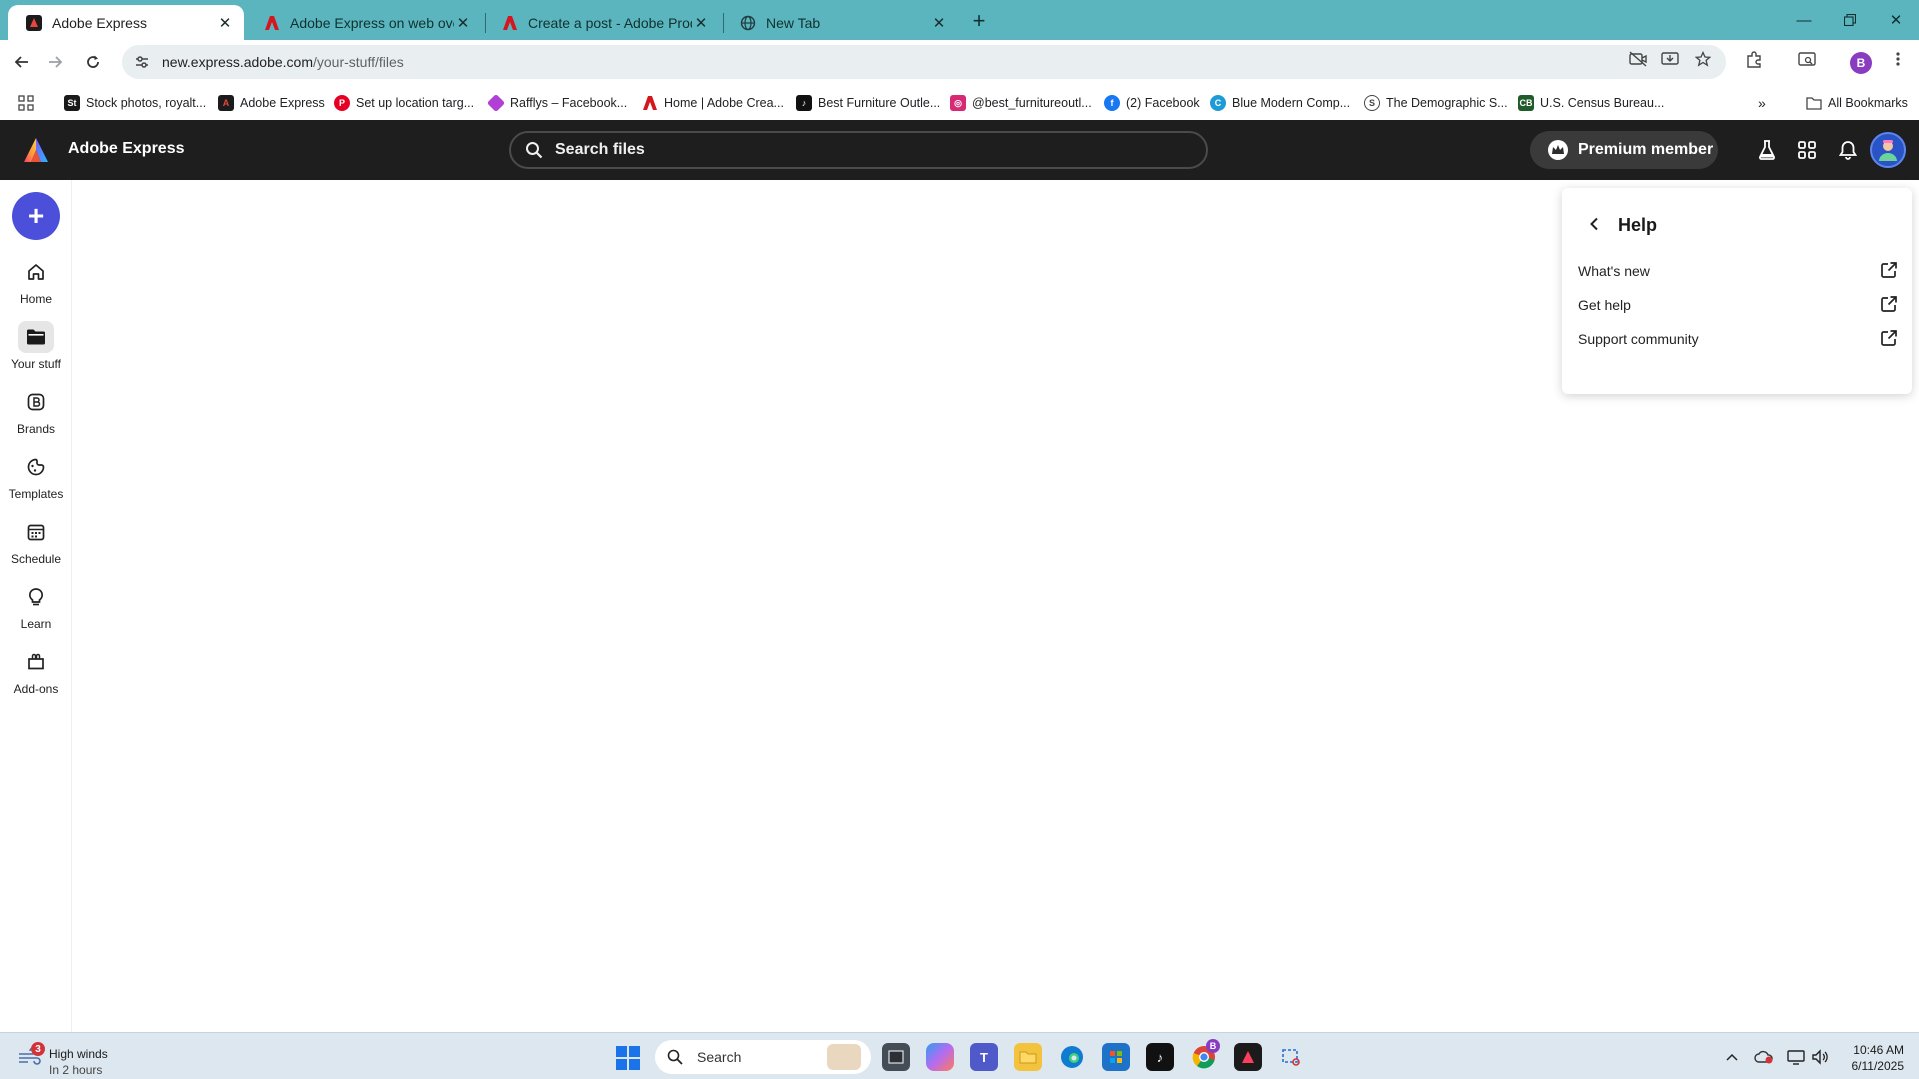  Describe the element at coordinates (600, 149) in the screenshot. I see `search-placeholder: Search files` at that location.